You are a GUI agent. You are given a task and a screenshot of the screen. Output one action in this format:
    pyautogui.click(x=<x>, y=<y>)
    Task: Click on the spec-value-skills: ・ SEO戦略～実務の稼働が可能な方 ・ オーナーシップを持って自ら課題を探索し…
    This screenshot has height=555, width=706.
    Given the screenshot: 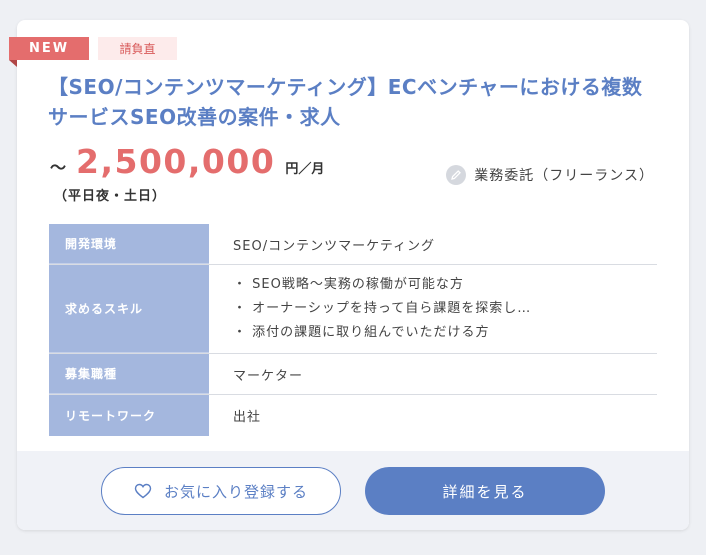 What is the action you would take?
    pyautogui.click(x=433, y=309)
    